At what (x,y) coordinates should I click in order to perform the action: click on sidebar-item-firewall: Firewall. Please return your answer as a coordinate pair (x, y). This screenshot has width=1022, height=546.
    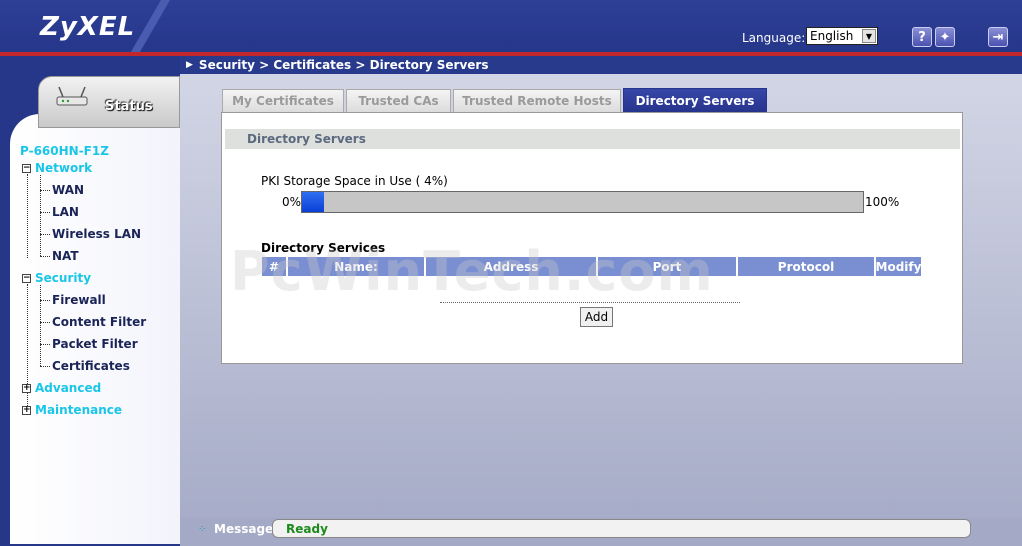
    Looking at the image, I should click on (79, 300).